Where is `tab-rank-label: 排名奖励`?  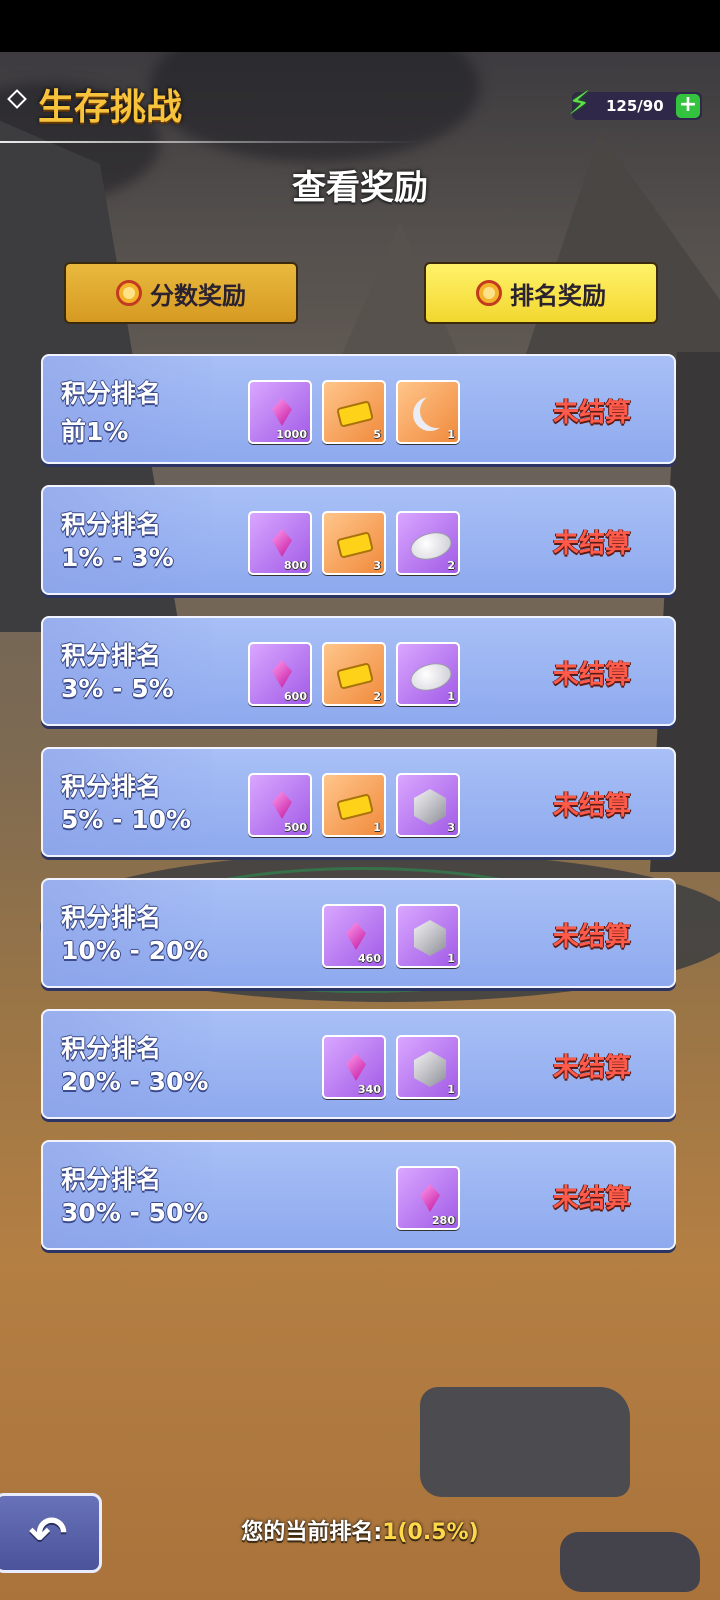
tab-rank-label: 排名奖励 is located at coordinates (558, 295).